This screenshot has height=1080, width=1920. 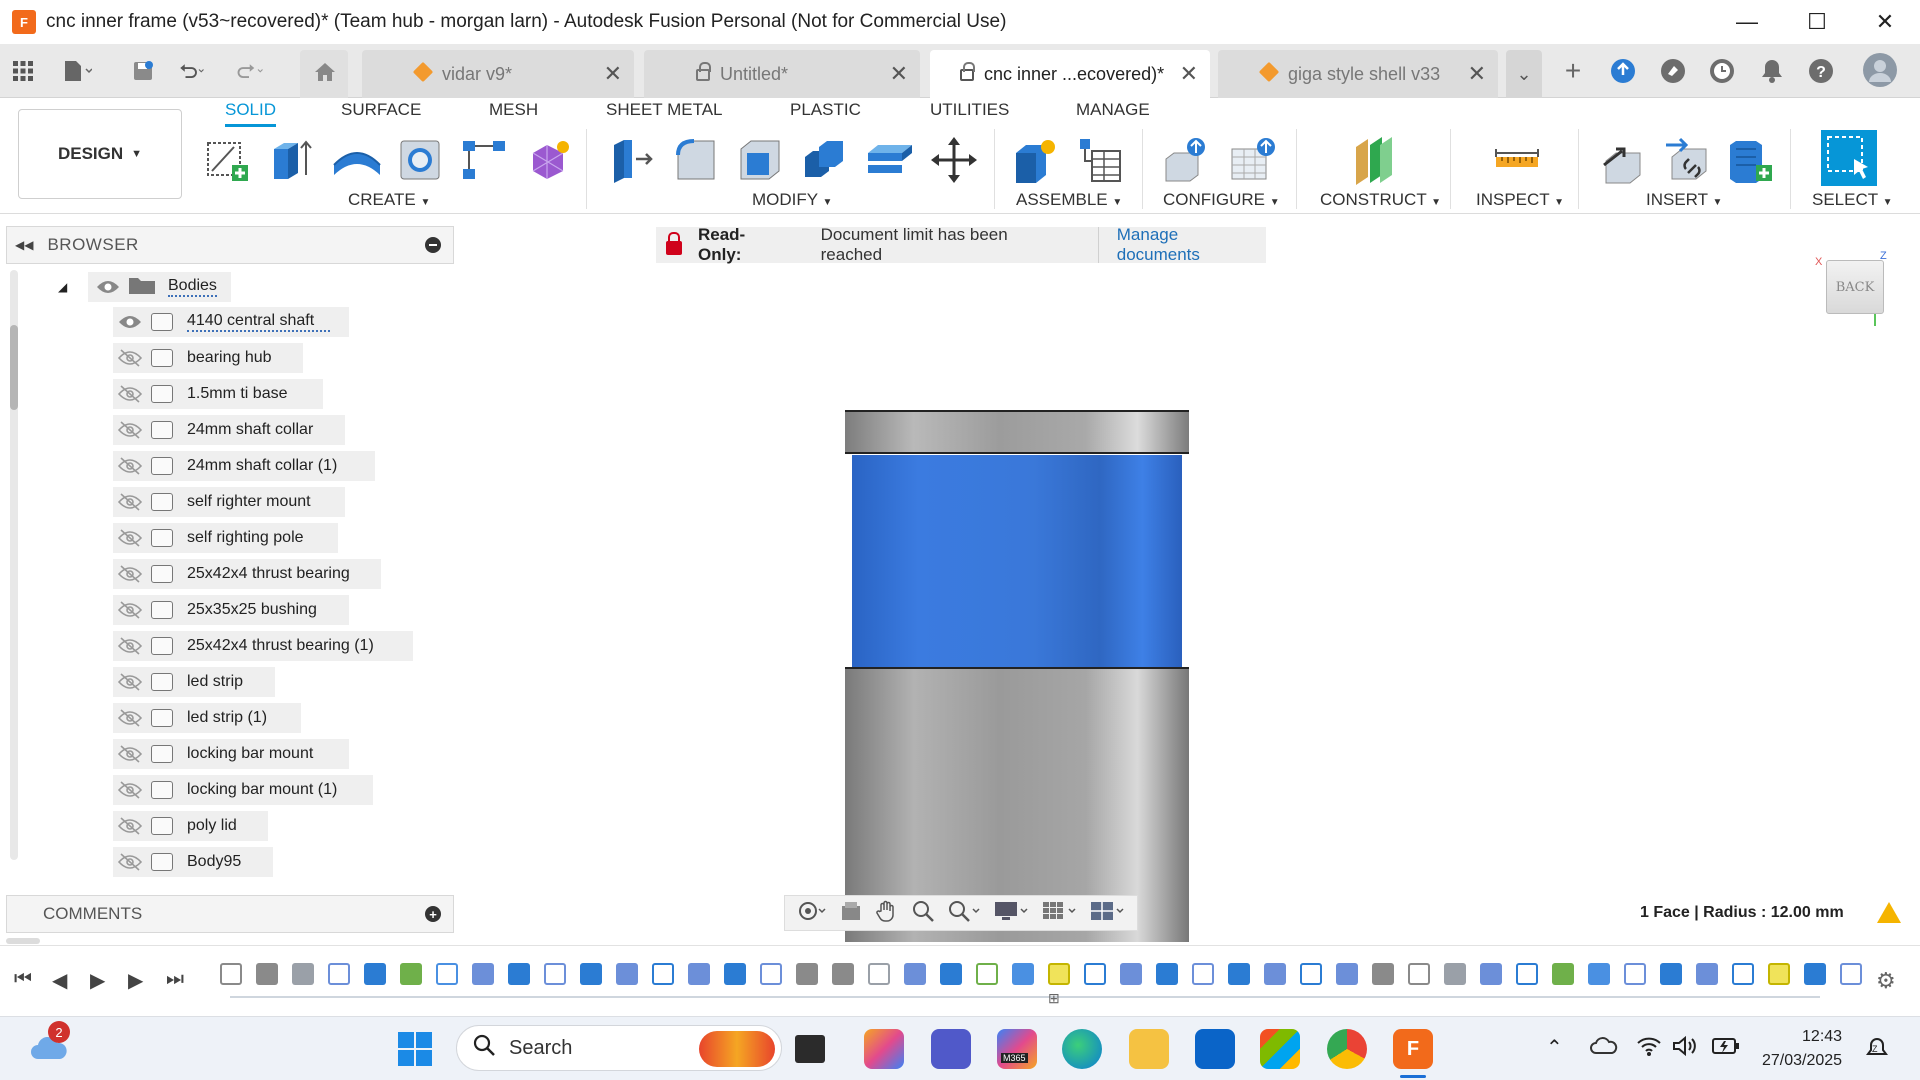 What do you see at coordinates (619, 1048) in the screenshot?
I see `taskbar-search: Search` at bounding box center [619, 1048].